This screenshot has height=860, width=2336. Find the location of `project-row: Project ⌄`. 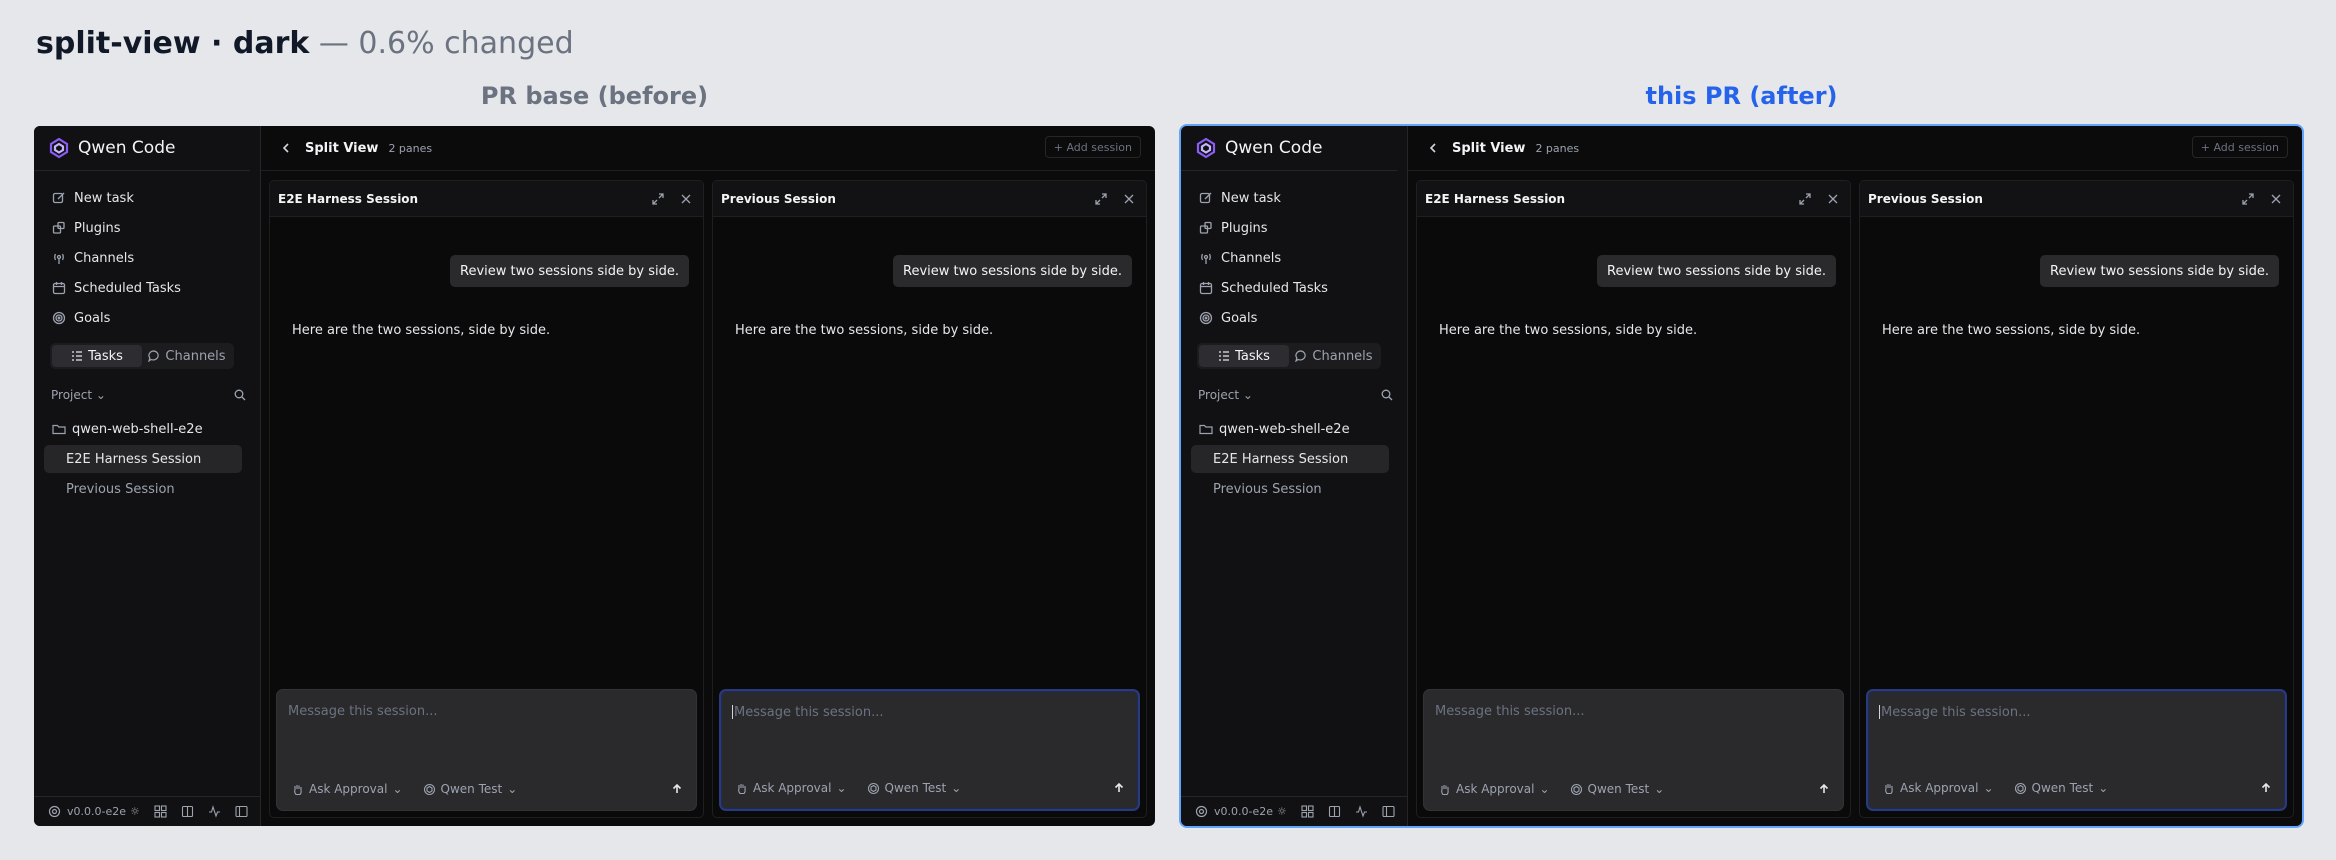

project-row: Project ⌄ is located at coordinates (147, 395).